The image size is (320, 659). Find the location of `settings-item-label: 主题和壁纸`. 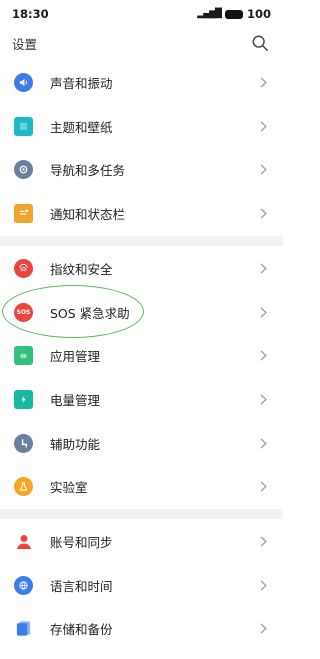

settings-item-label: 主题和壁纸 is located at coordinates (81, 127).